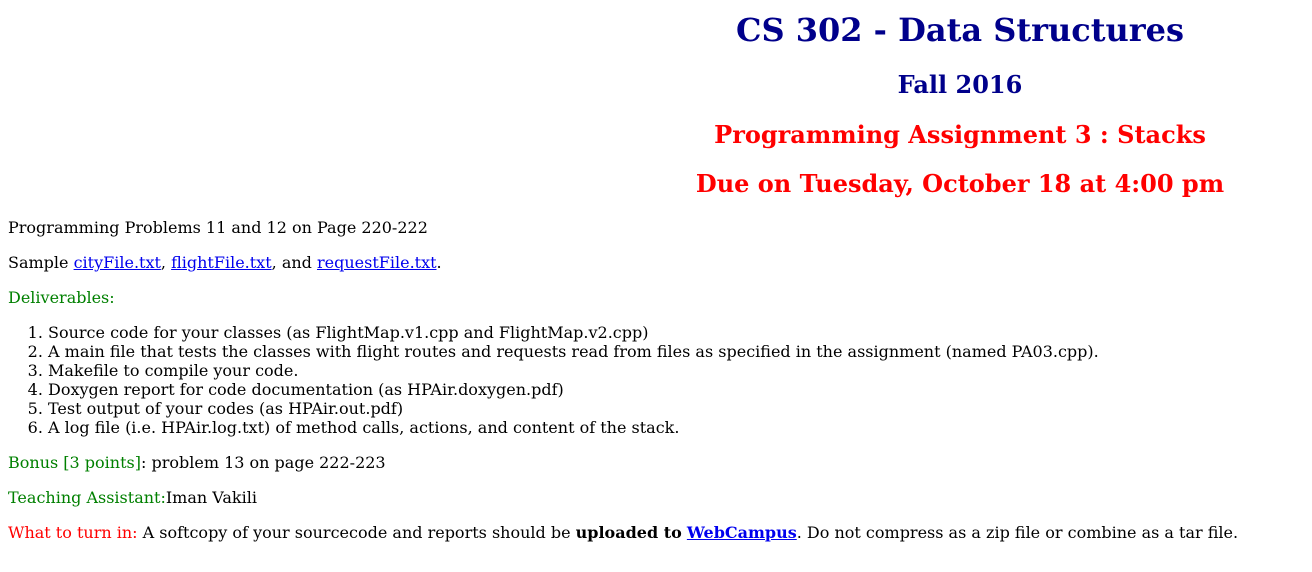  What do you see at coordinates (221, 262) in the screenshot?
I see `flight-file-link: flightFile.txt` at bounding box center [221, 262].